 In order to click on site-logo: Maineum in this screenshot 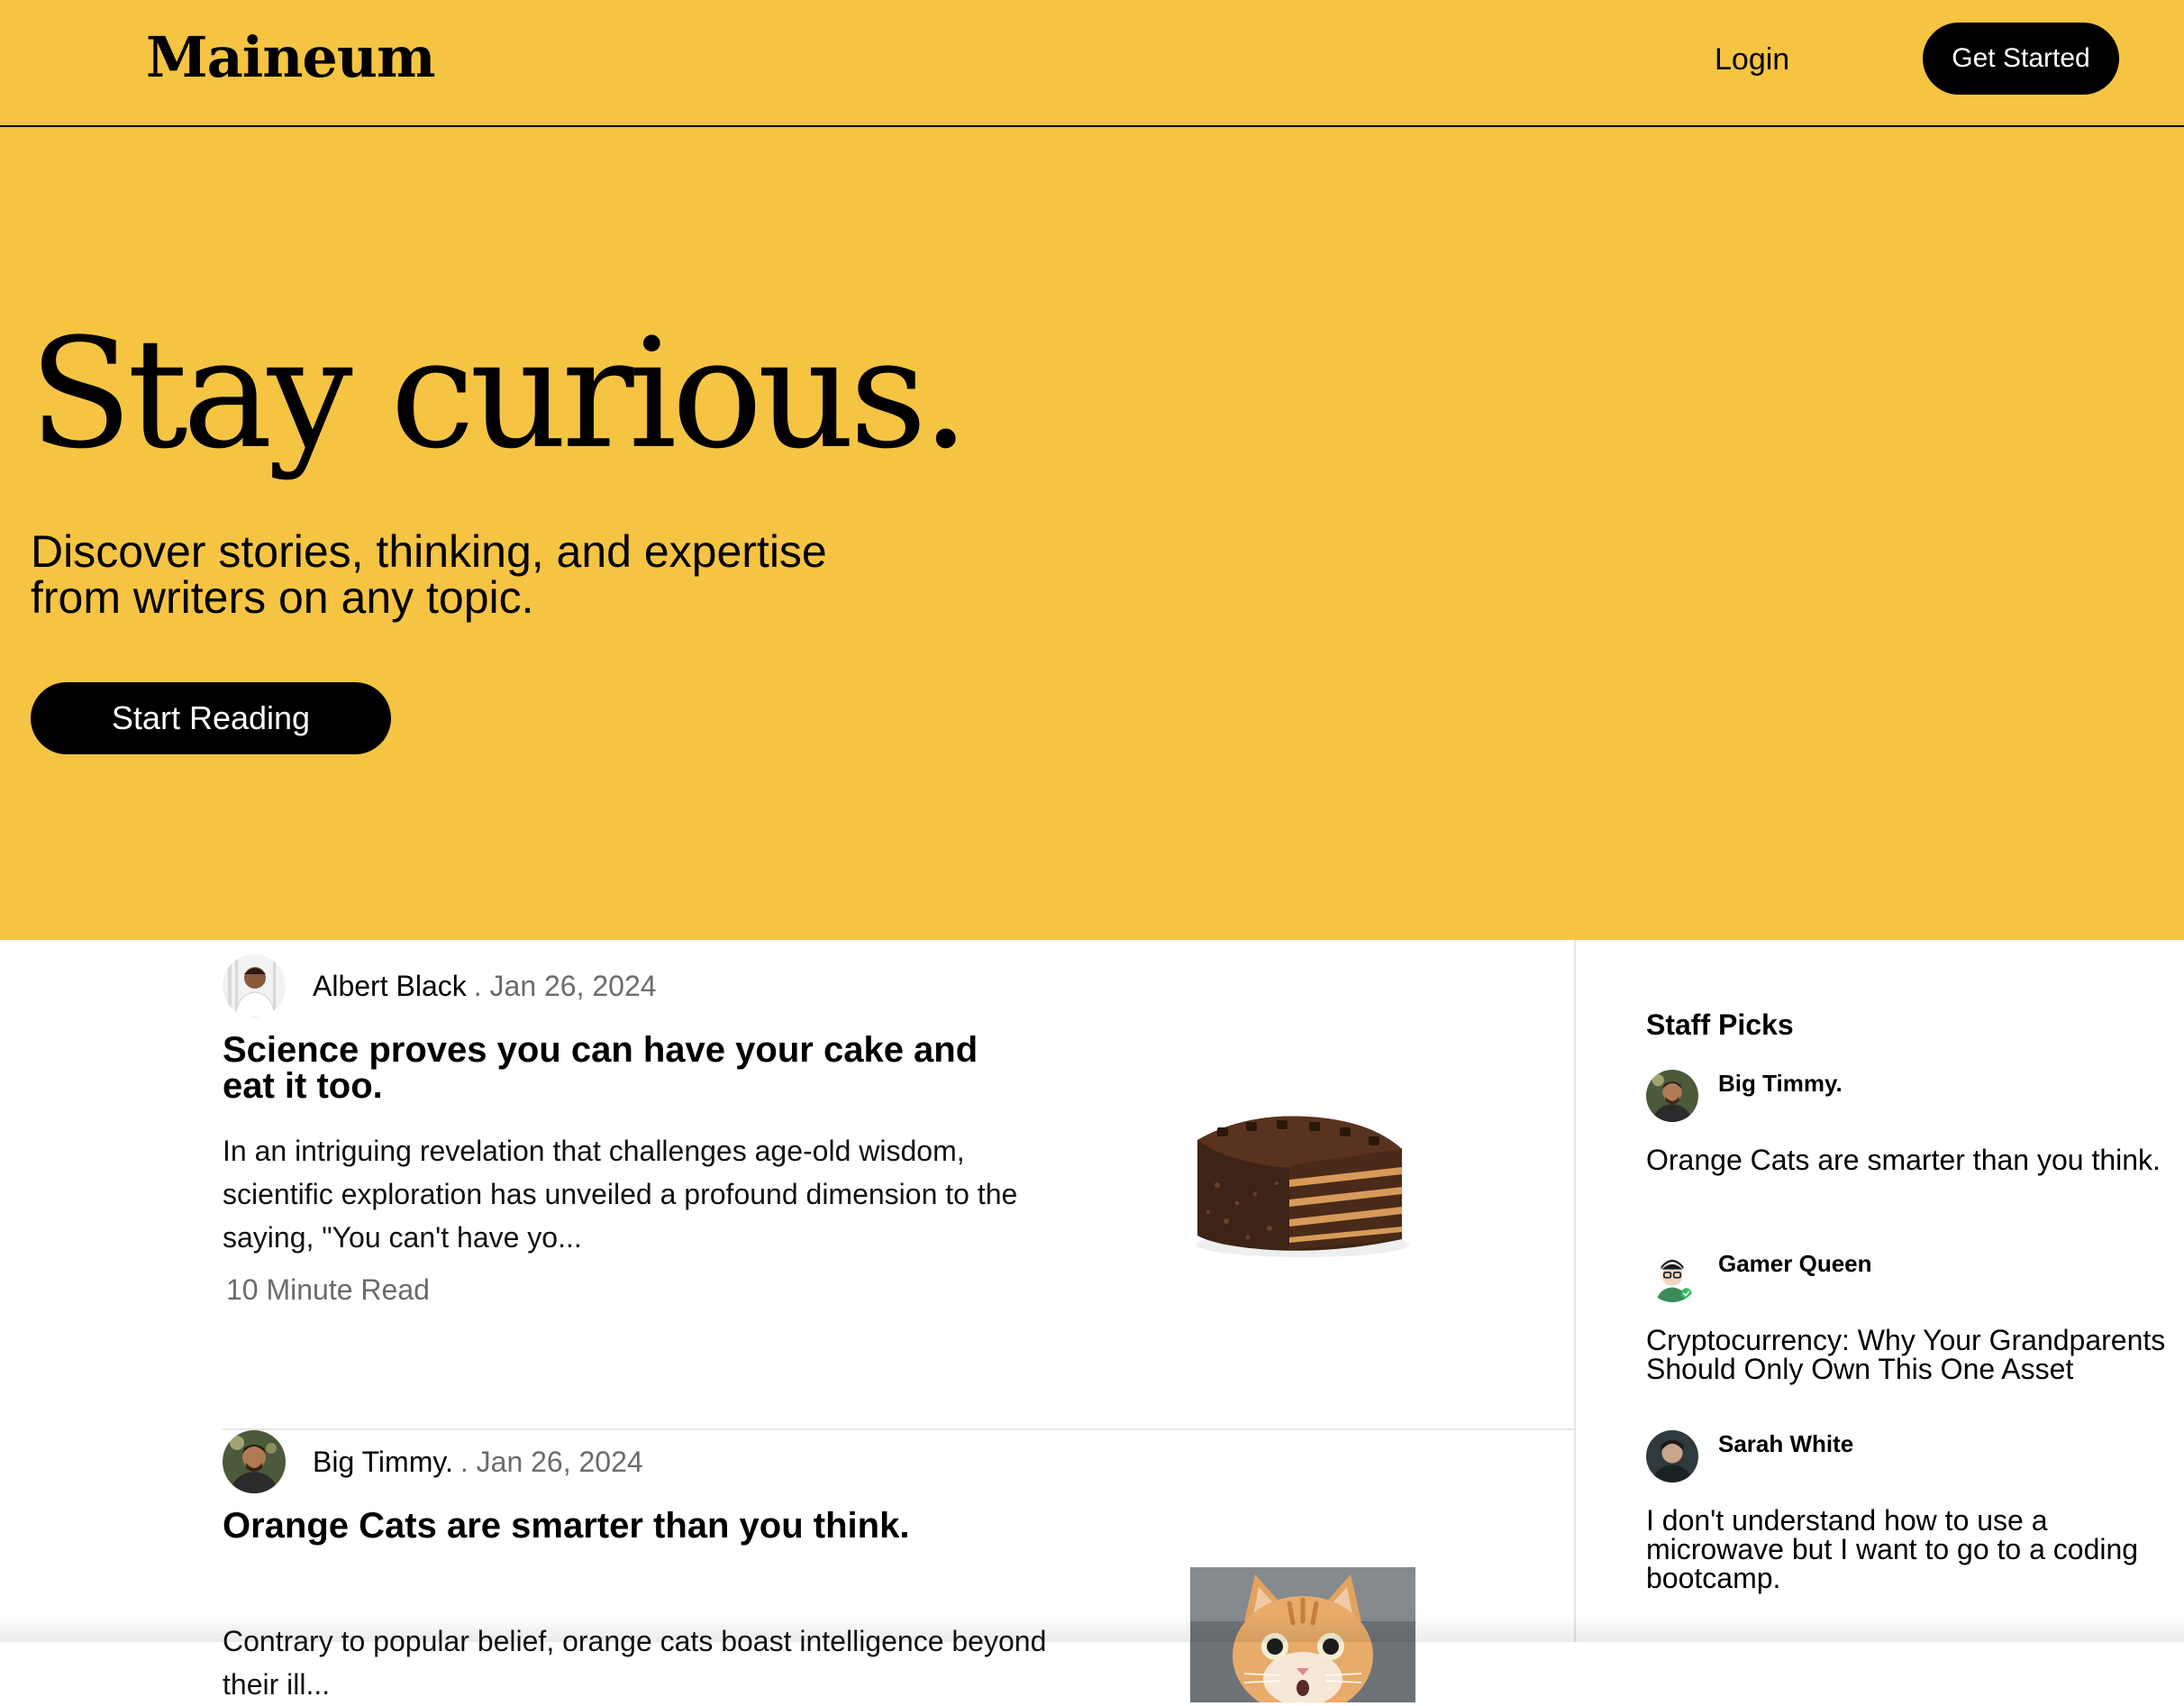, I will do `click(291, 58)`.